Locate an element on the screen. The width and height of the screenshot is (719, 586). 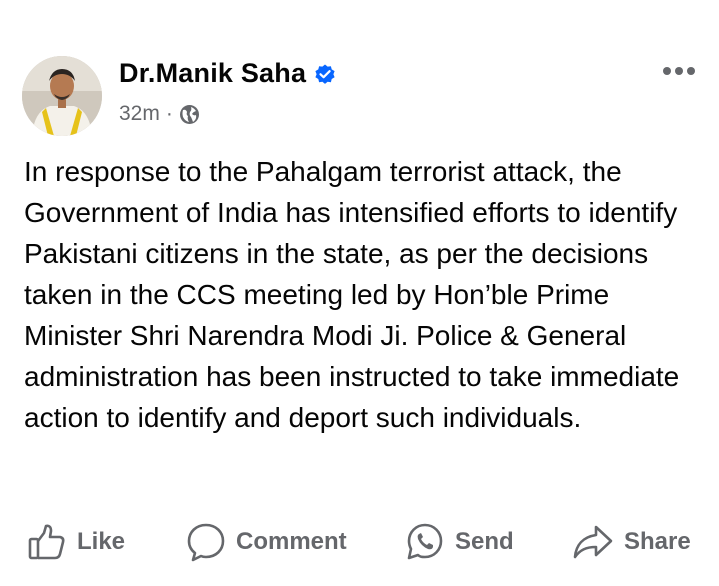
author-row: Dr.Manik Saha is located at coordinates (228, 73).